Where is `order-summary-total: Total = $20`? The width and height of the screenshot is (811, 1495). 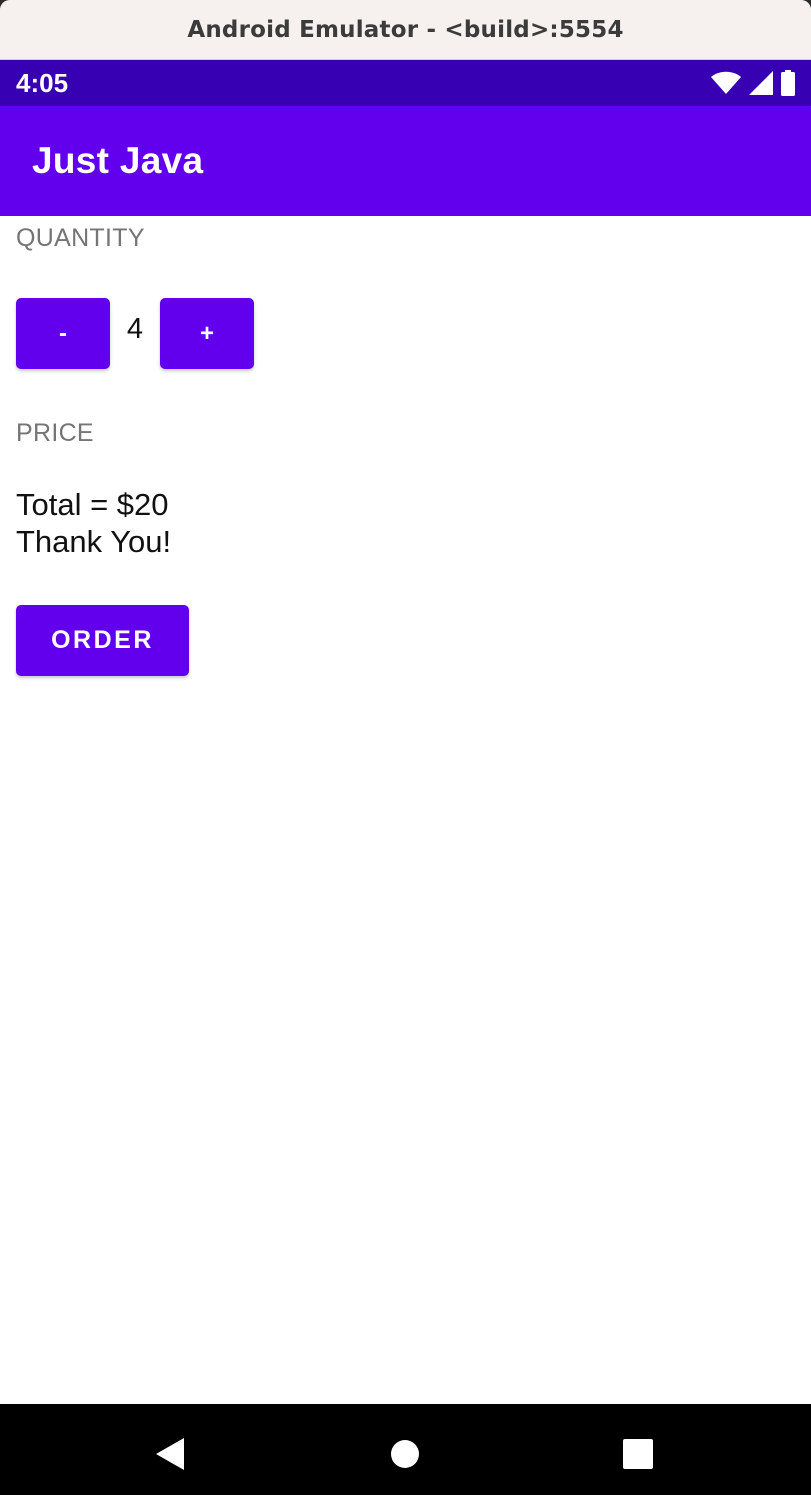
order-summary-total: Total = $20 is located at coordinates (92, 504).